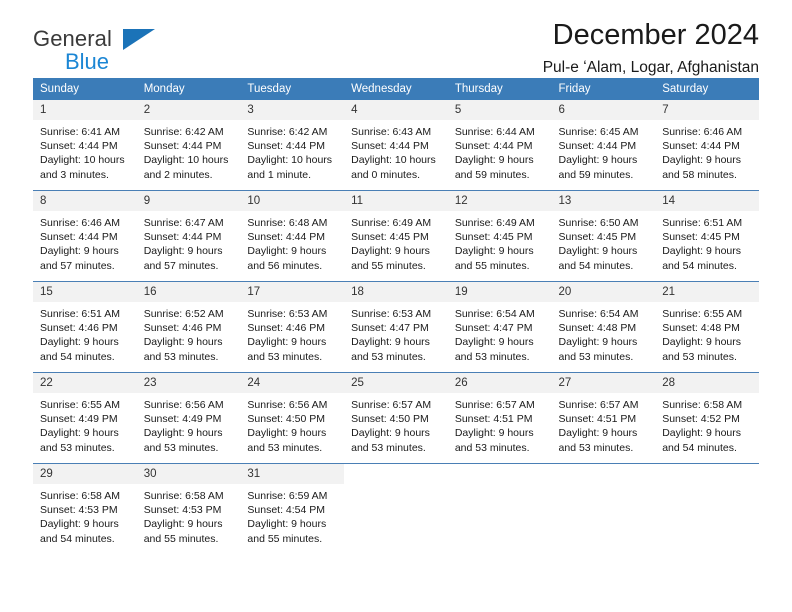 The height and width of the screenshot is (612, 792). What do you see at coordinates (598, 314) in the screenshot?
I see `sunrise-text: Sunrise: 6:54 AM` at bounding box center [598, 314].